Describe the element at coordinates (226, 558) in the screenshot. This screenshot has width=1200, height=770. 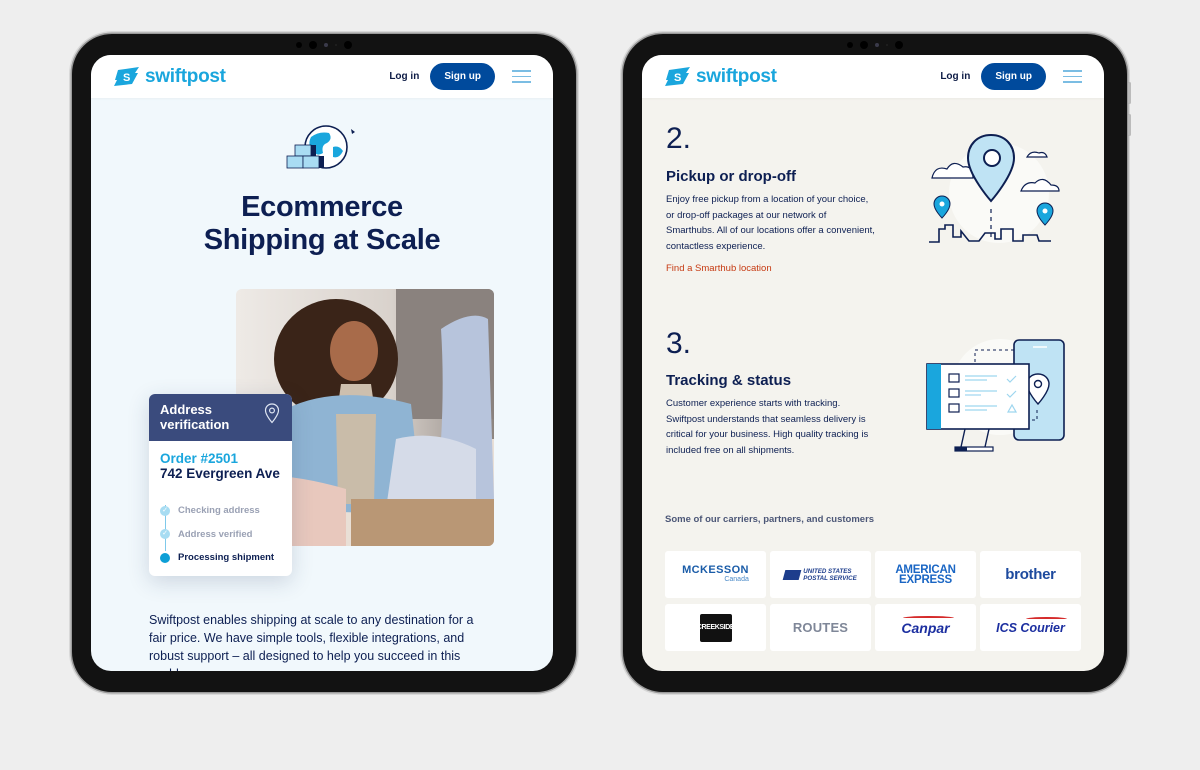
I see `step-label: Processing shipment` at that location.